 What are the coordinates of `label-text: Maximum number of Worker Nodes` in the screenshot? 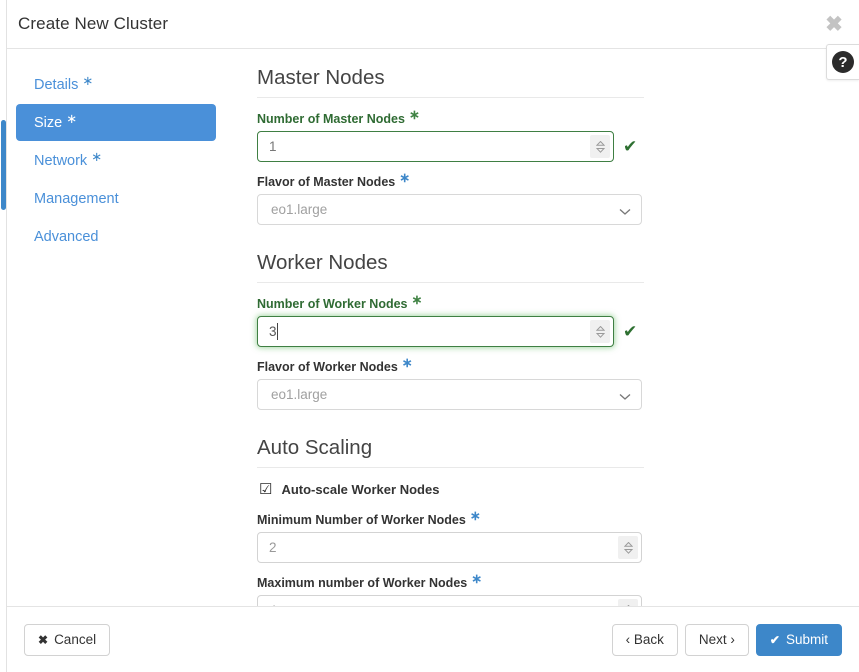 It's located at (362, 583).